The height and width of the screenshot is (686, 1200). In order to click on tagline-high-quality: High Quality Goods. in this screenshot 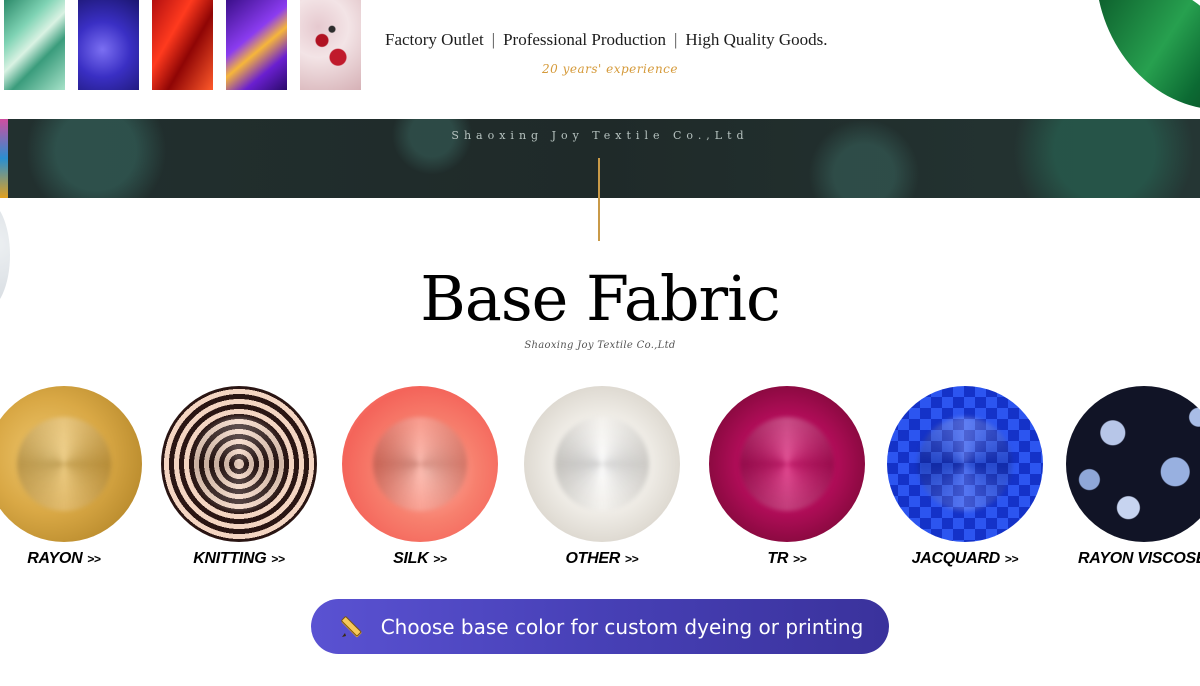, I will do `click(756, 39)`.